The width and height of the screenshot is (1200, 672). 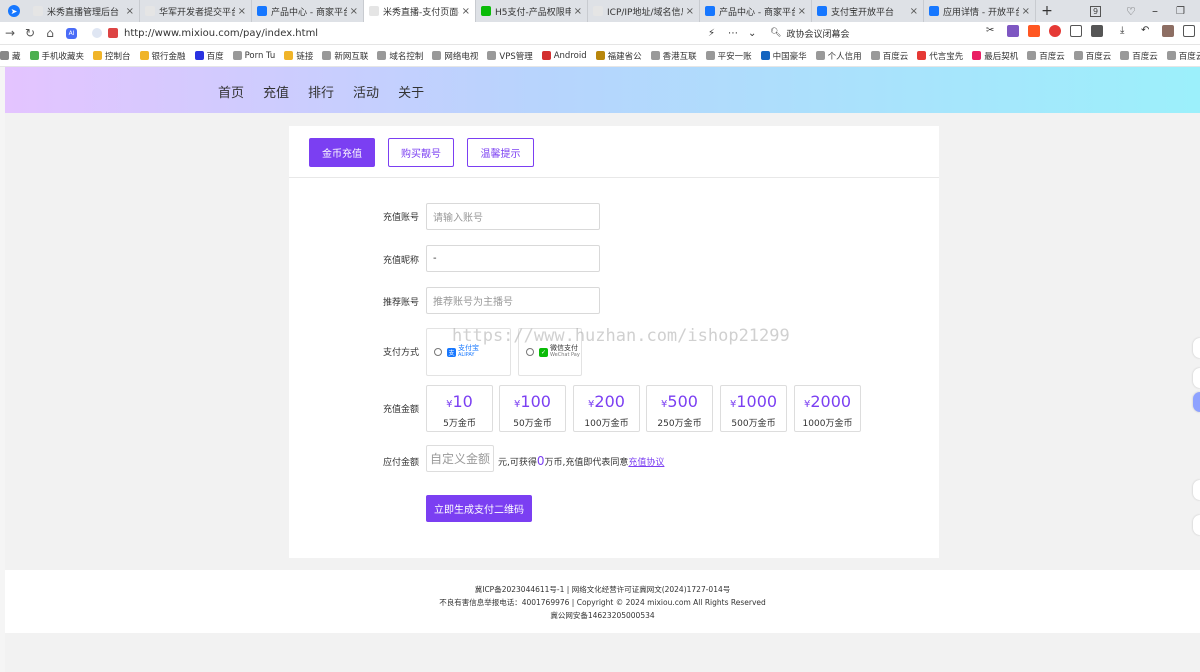 I want to click on browser-tab: 华军开发者提交平台 ×, so click(x=196, y=11).